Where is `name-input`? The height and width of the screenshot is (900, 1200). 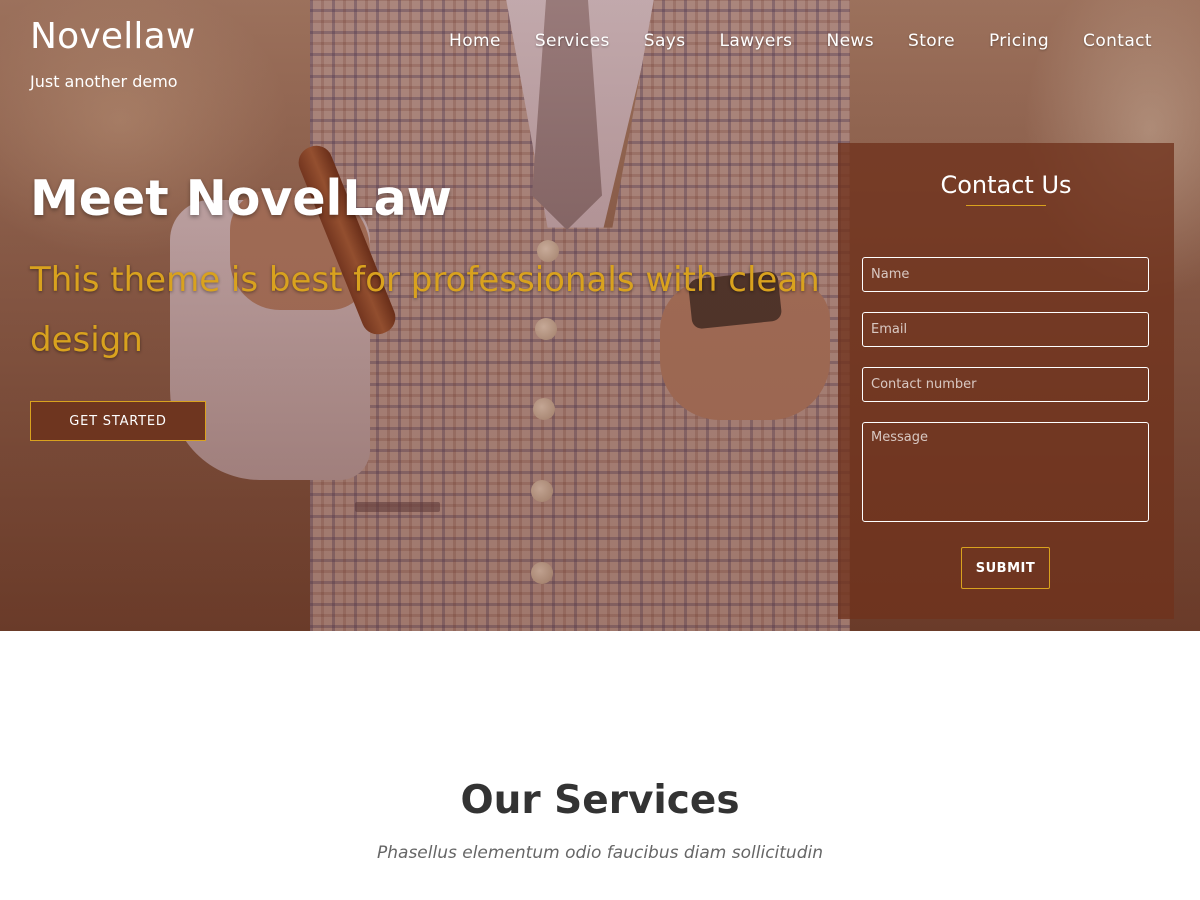 name-input is located at coordinates (1005, 274).